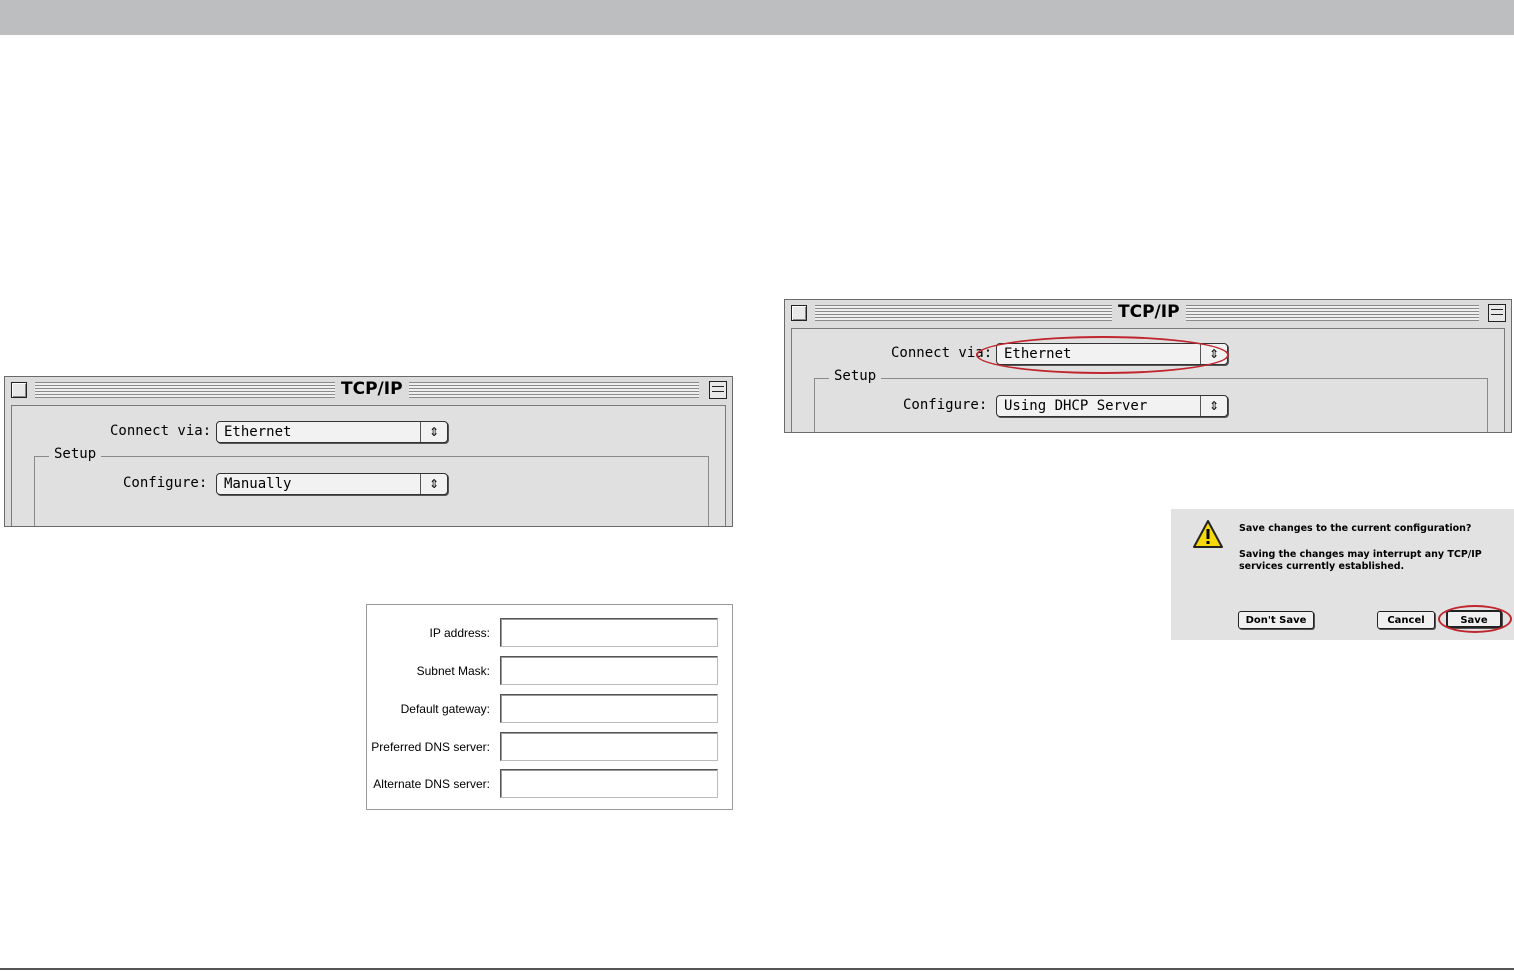 This screenshot has height=971, width=1514. I want to click on dialog-body-line2: services currently established., so click(1322, 566).